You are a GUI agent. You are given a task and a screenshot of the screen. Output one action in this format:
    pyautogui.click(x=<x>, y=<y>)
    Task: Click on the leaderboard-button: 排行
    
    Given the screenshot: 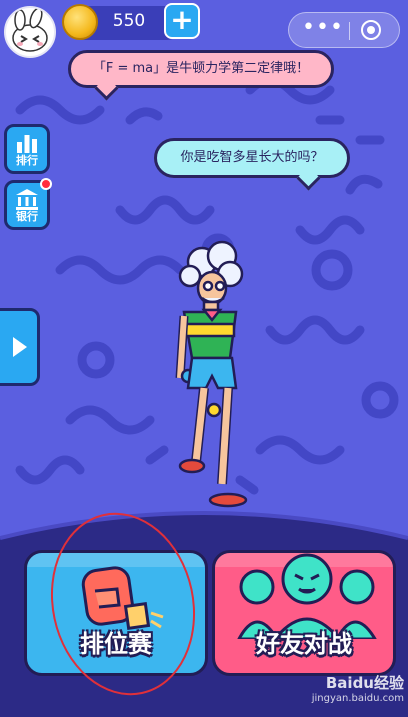 What is the action you would take?
    pyautogui.click(x=27, y=149)
    